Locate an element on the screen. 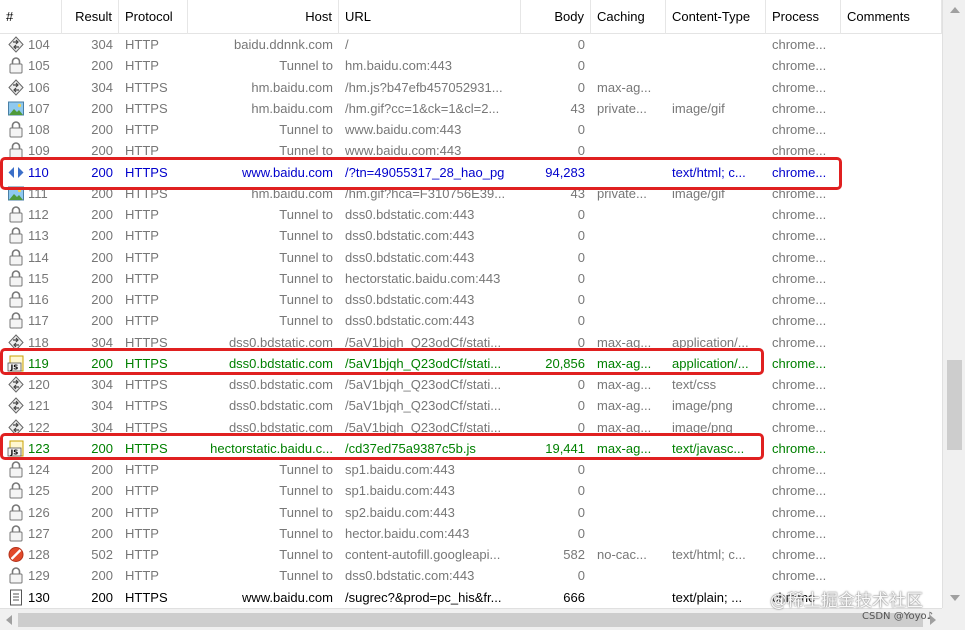  session-number: 104 is located at coordinates (39, 44).